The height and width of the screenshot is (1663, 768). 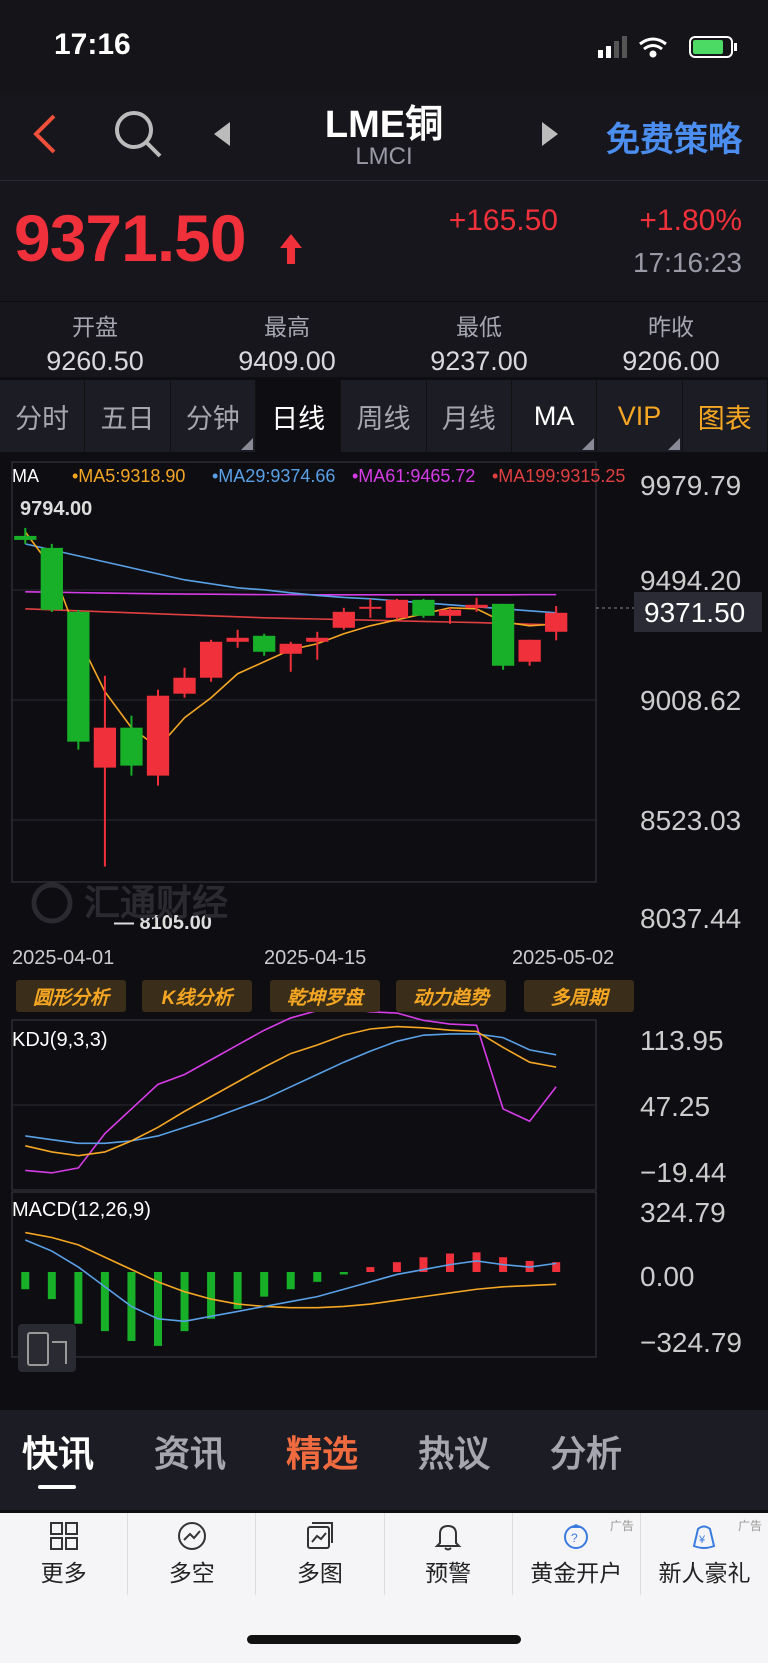 What do you see at coordinates (197, 996) in the screenshot?
I see `tool-kline-analysis: K线分析` at bounding box center [197, 996].